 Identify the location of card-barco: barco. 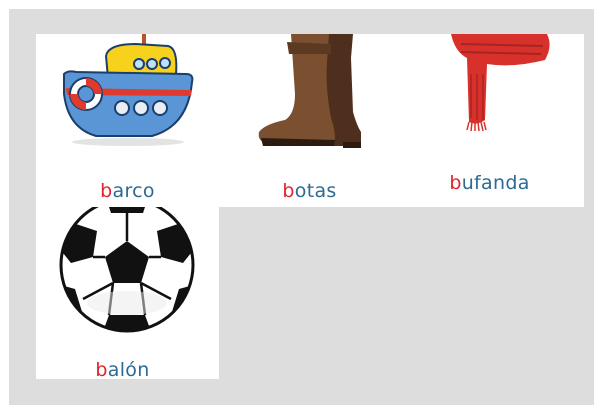
(127, 120).